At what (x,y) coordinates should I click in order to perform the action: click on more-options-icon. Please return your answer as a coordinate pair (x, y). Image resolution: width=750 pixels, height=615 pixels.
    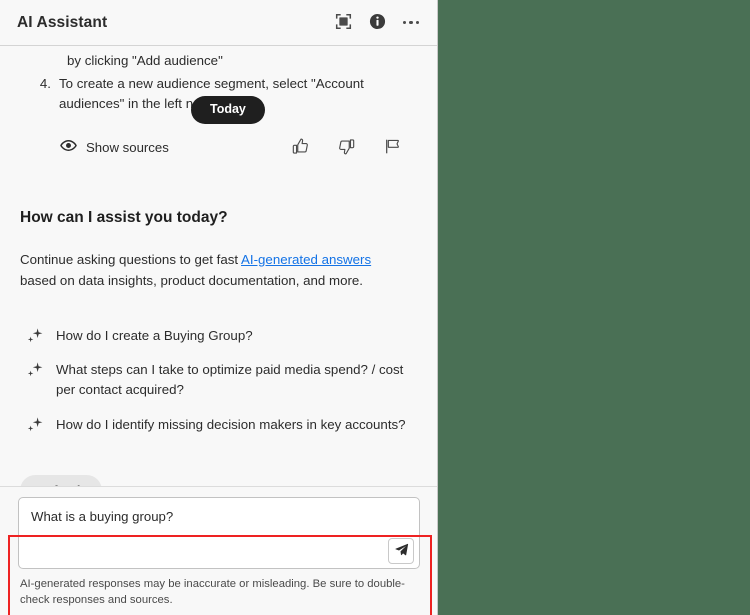
    Looking at the image, I should click on (411, 22).